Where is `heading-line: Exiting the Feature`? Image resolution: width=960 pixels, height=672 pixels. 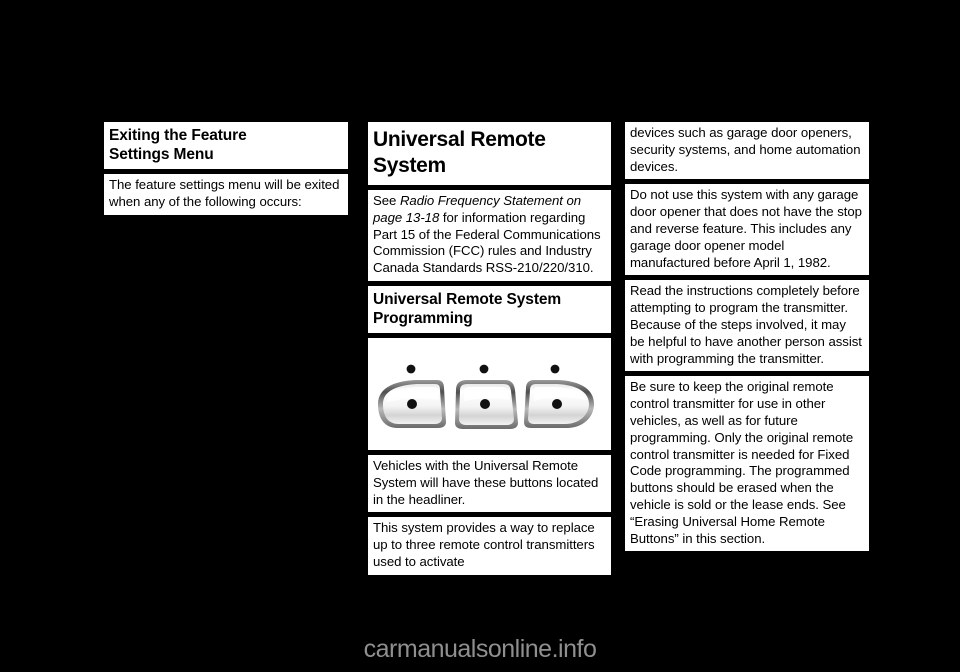
heading-line: Exiting the Feature is located at coordinates (178, 135).